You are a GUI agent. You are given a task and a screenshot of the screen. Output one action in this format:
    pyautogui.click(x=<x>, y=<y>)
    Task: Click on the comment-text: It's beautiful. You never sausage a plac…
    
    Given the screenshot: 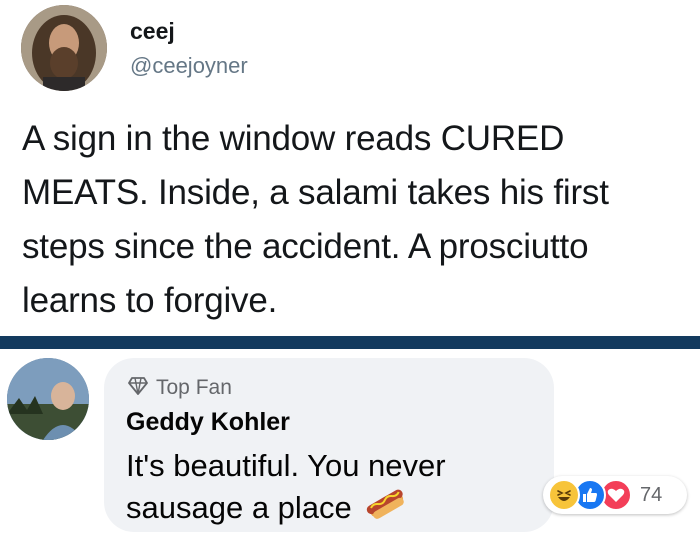 What is the action you would take?
    pyautogui.click(x=336, y=488)
    